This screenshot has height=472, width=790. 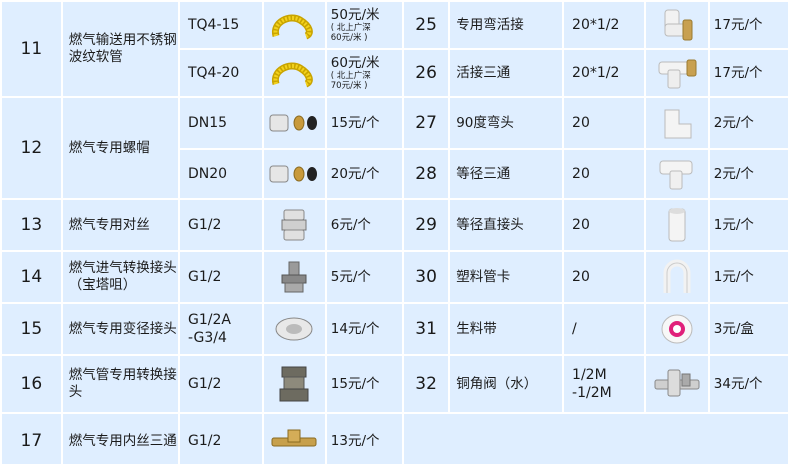 I want to click on product-name: 等径直接头, so click(x=506, y=225).